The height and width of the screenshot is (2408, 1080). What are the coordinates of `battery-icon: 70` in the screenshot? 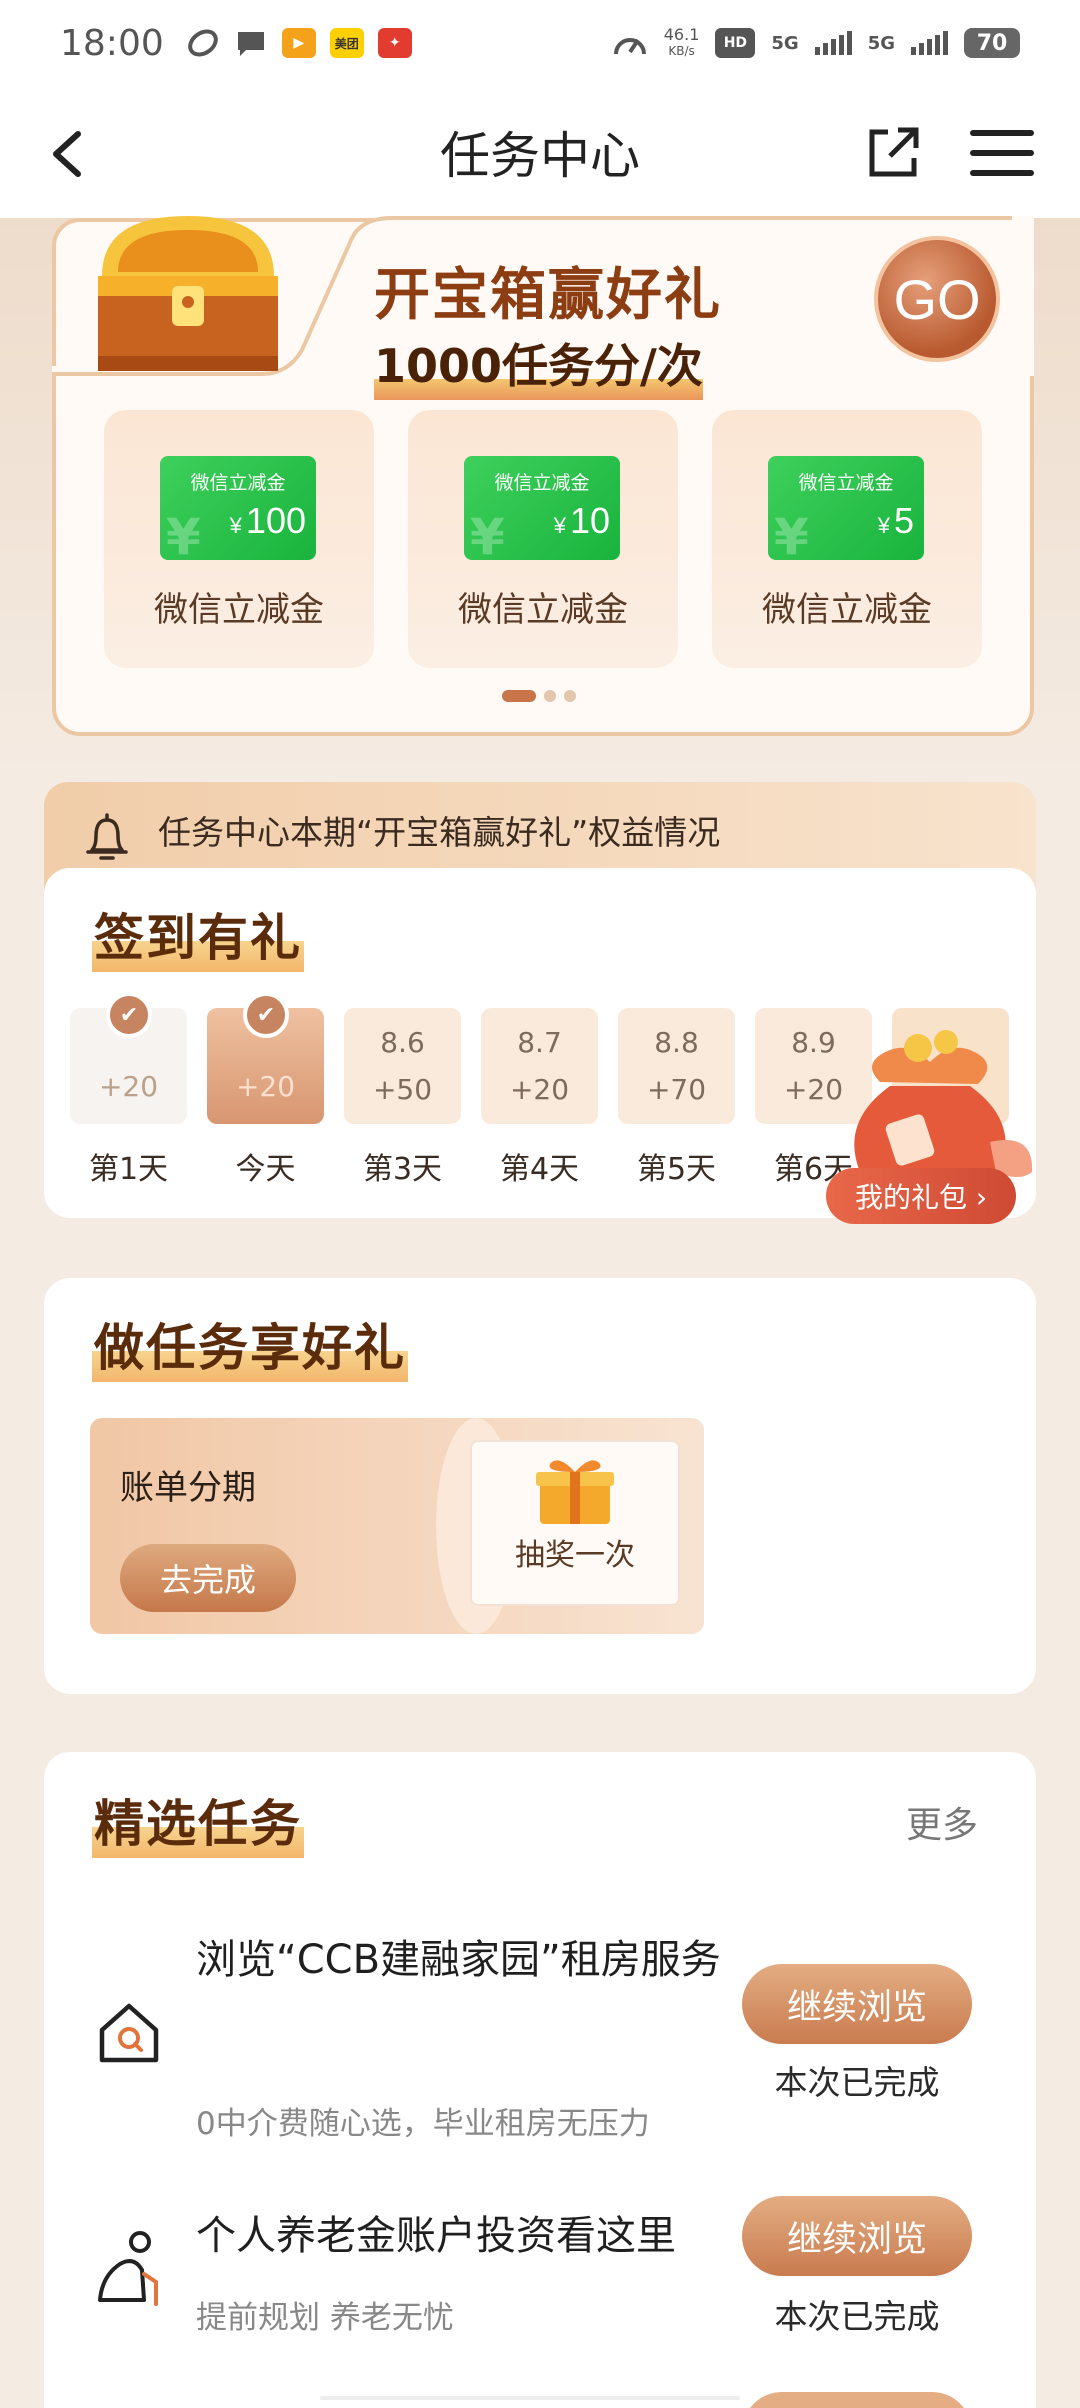 It's located at (992, 43).